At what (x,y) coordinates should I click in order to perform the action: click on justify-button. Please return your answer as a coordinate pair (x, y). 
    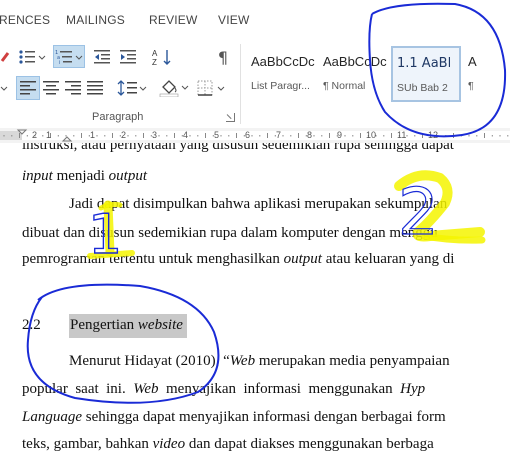
    Looking at the image, I should click on (95, 88).